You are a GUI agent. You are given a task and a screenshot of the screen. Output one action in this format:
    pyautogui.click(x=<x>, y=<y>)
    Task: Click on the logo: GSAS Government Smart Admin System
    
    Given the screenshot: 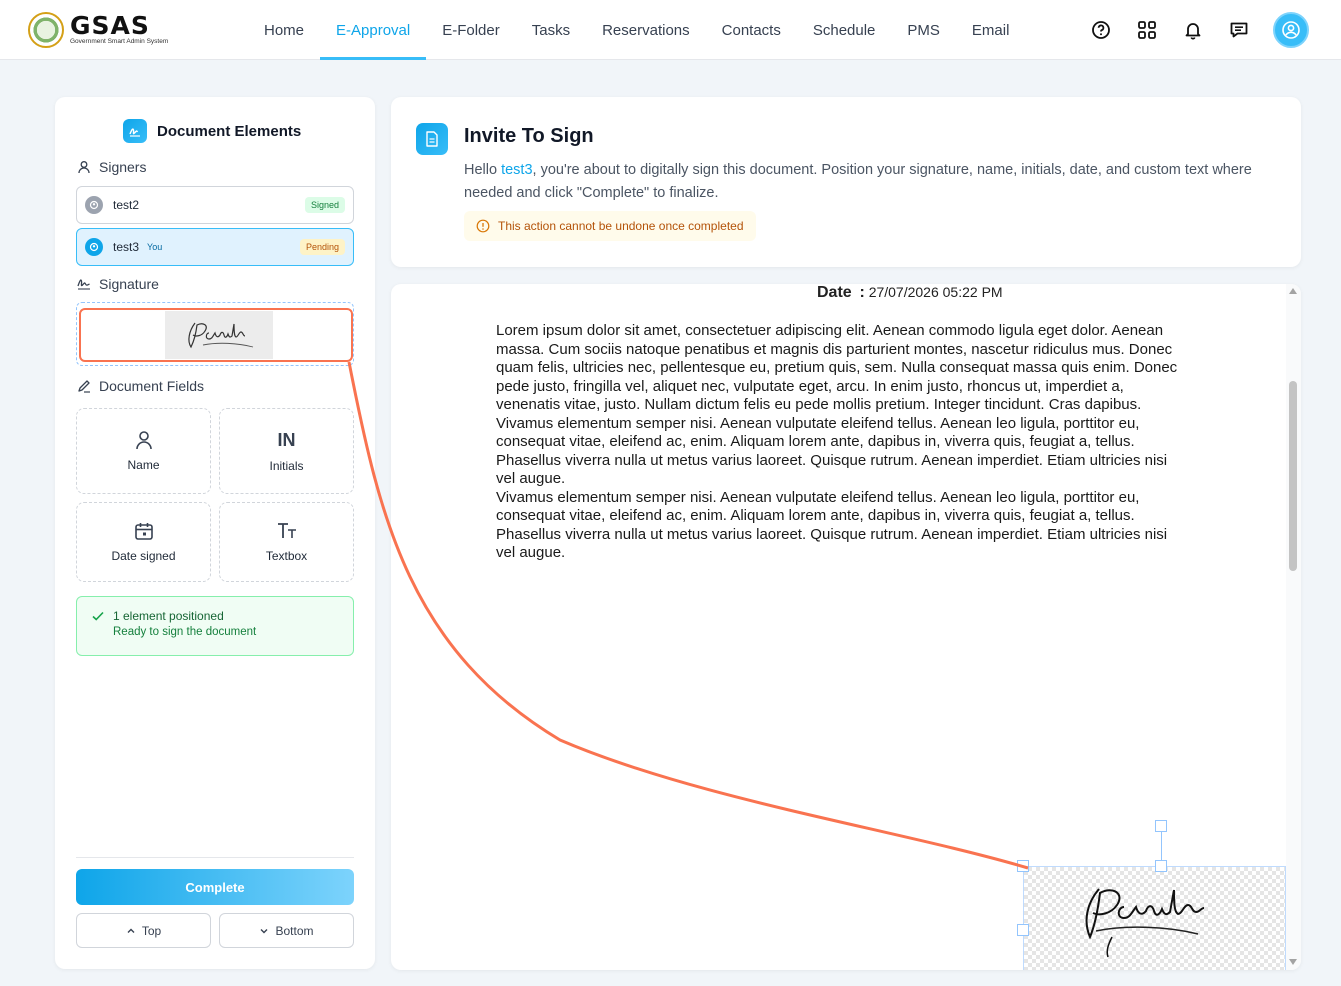 What is the action you would take?
    pyautogui.click(x=98, y=30)
    